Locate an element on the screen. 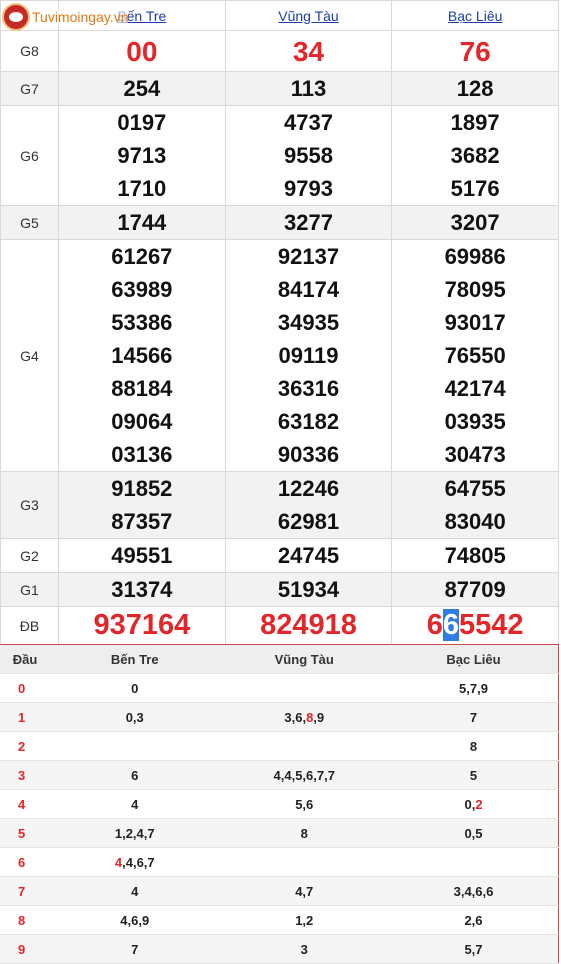  prize-number: 49551 is located at coordinates (142, 555).